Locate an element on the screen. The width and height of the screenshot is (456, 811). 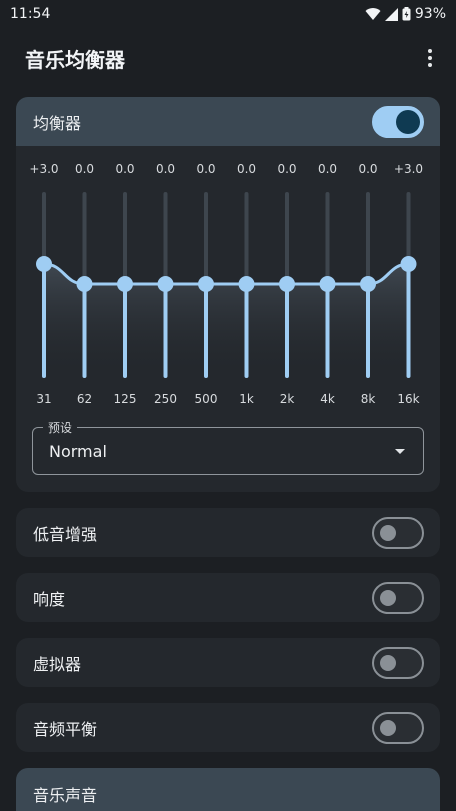
preset-dropdown: 预设 Normal is located at coordinates (228, 447).